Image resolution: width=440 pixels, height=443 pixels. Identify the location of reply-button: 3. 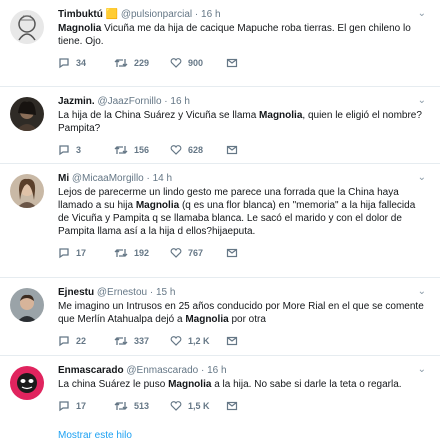
(86, 150).